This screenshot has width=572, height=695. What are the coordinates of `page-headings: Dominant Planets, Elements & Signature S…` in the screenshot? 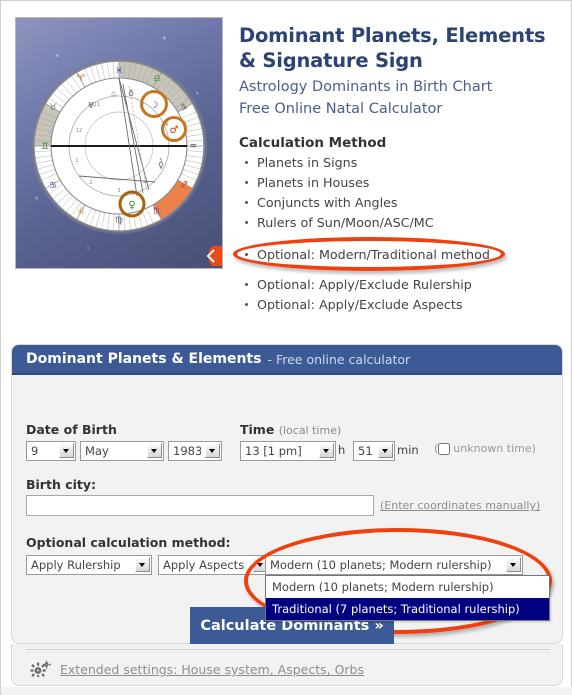 It's located at (400, 71).